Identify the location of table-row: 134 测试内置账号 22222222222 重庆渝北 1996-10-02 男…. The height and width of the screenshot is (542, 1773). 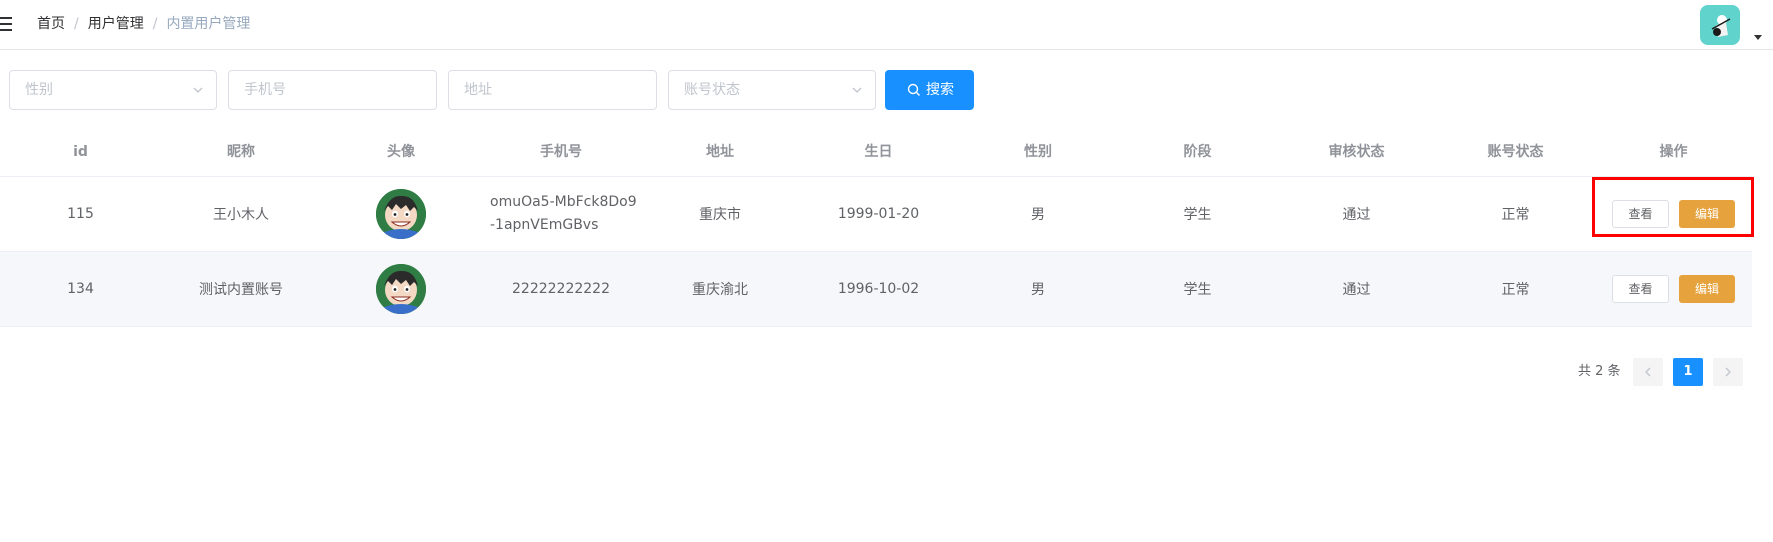
(876, 289).